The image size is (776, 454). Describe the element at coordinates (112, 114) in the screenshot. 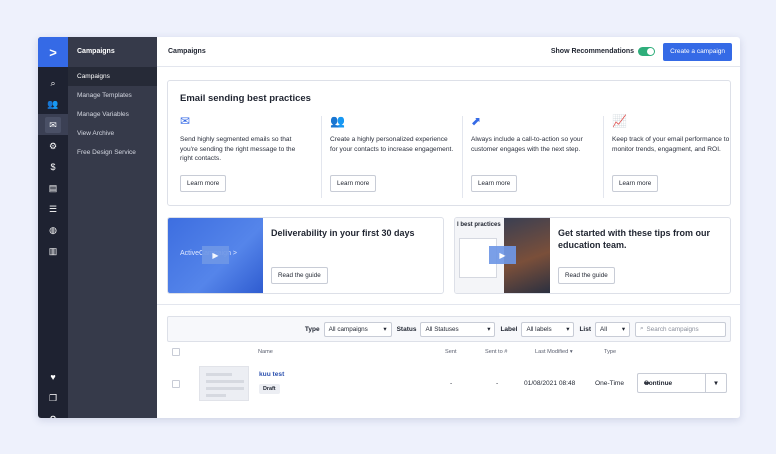

I see `sidebar-item-manage-variables: Manage Variables` at that location.